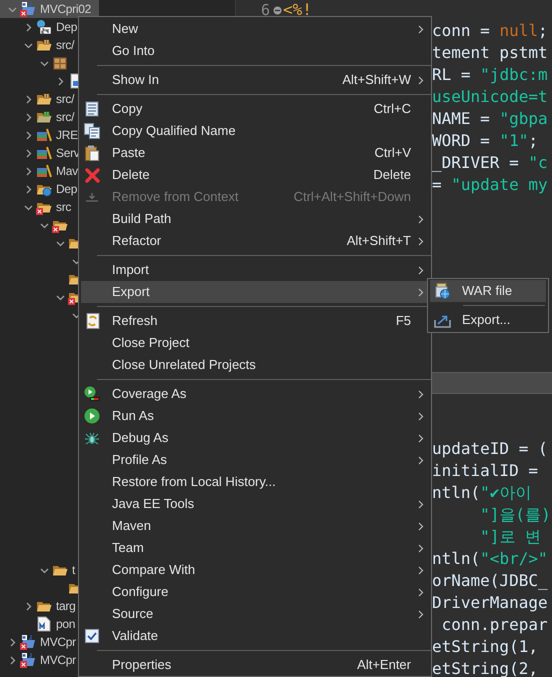  I want to click on menu-item: Build Path, so click(255, 219).